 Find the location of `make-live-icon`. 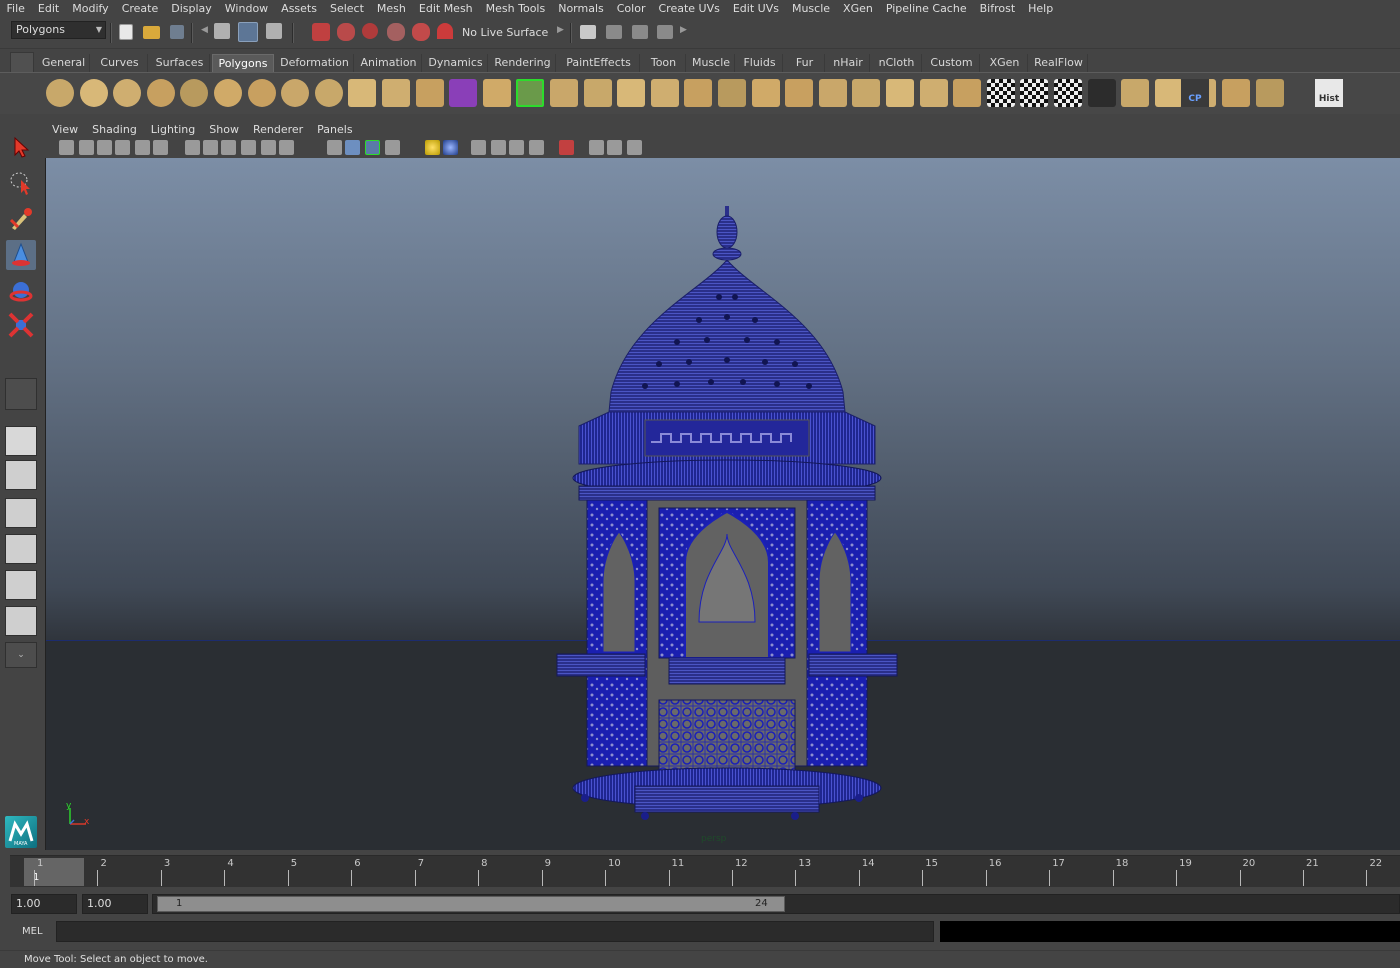

make-live-icon is located at coordinates (421, 32).